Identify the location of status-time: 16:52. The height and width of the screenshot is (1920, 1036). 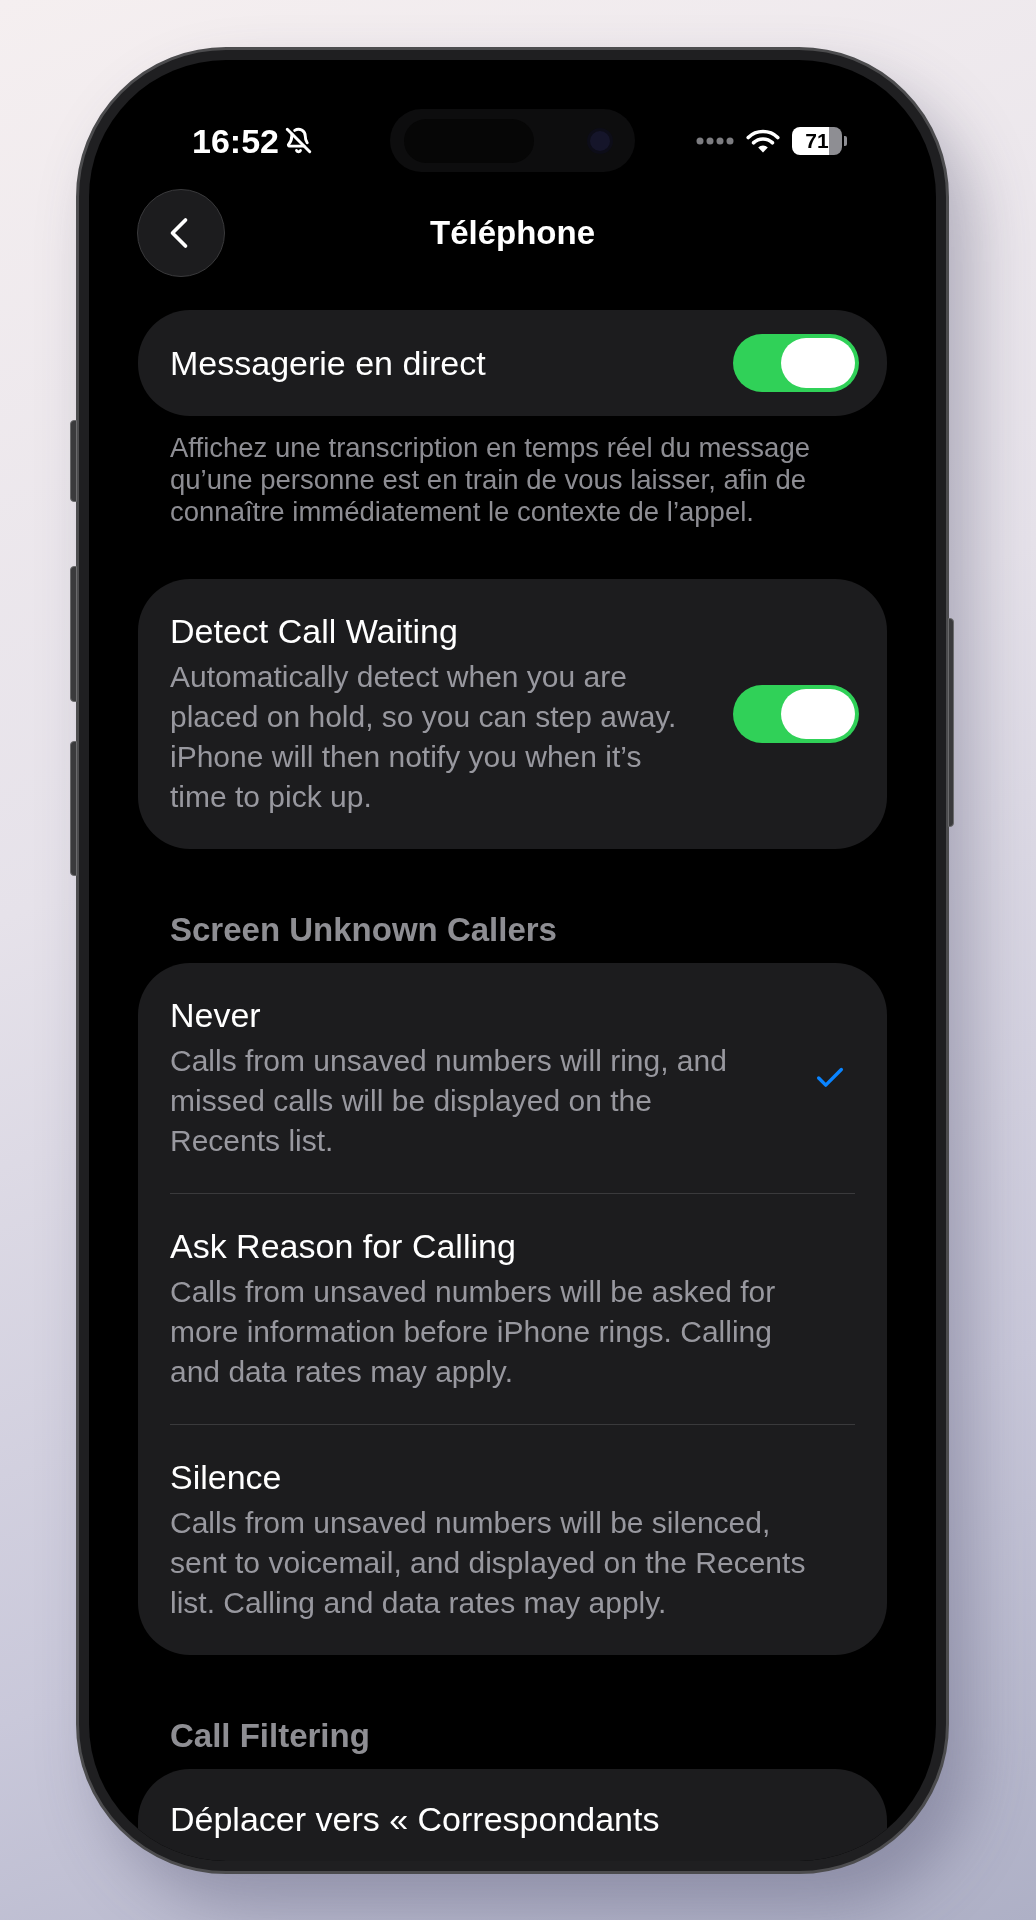
(235, 140).